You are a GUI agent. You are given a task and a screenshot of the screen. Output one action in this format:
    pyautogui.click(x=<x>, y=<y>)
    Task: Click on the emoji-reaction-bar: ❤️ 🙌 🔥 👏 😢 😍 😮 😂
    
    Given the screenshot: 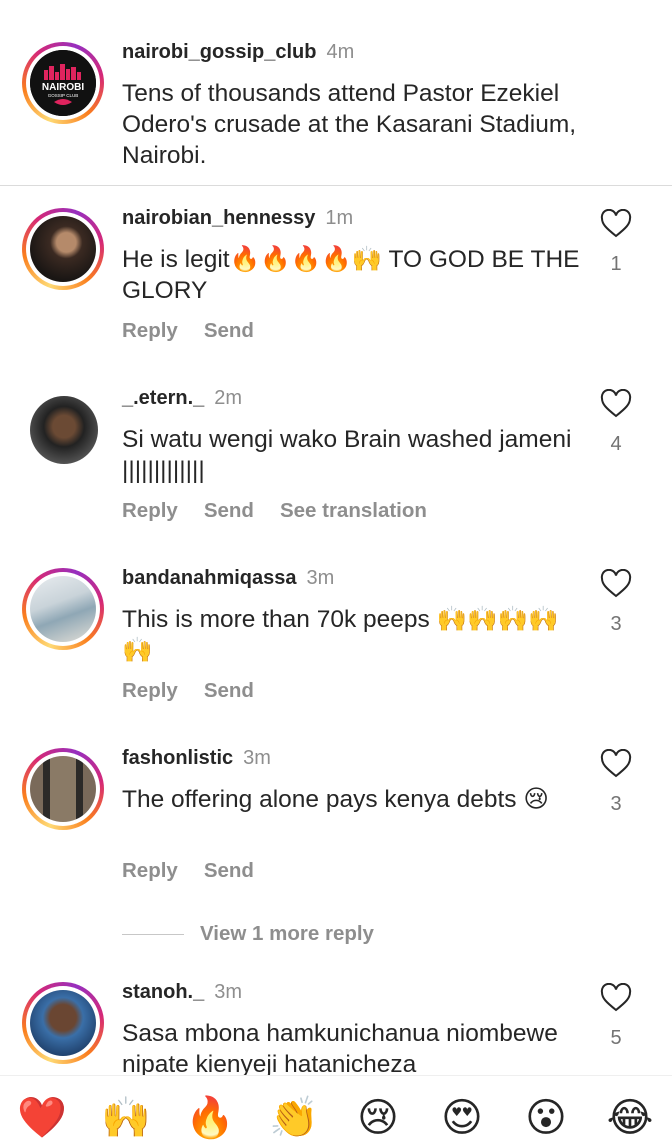 What is the action you would take?
    pyautogui.click(x=336, y=1109)
    